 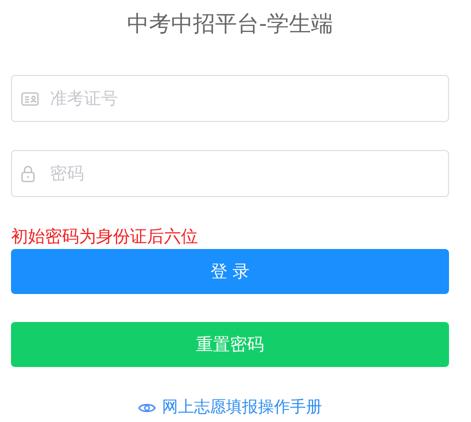 I want to click on login-button: 登 录, so click(x=230, y=271).